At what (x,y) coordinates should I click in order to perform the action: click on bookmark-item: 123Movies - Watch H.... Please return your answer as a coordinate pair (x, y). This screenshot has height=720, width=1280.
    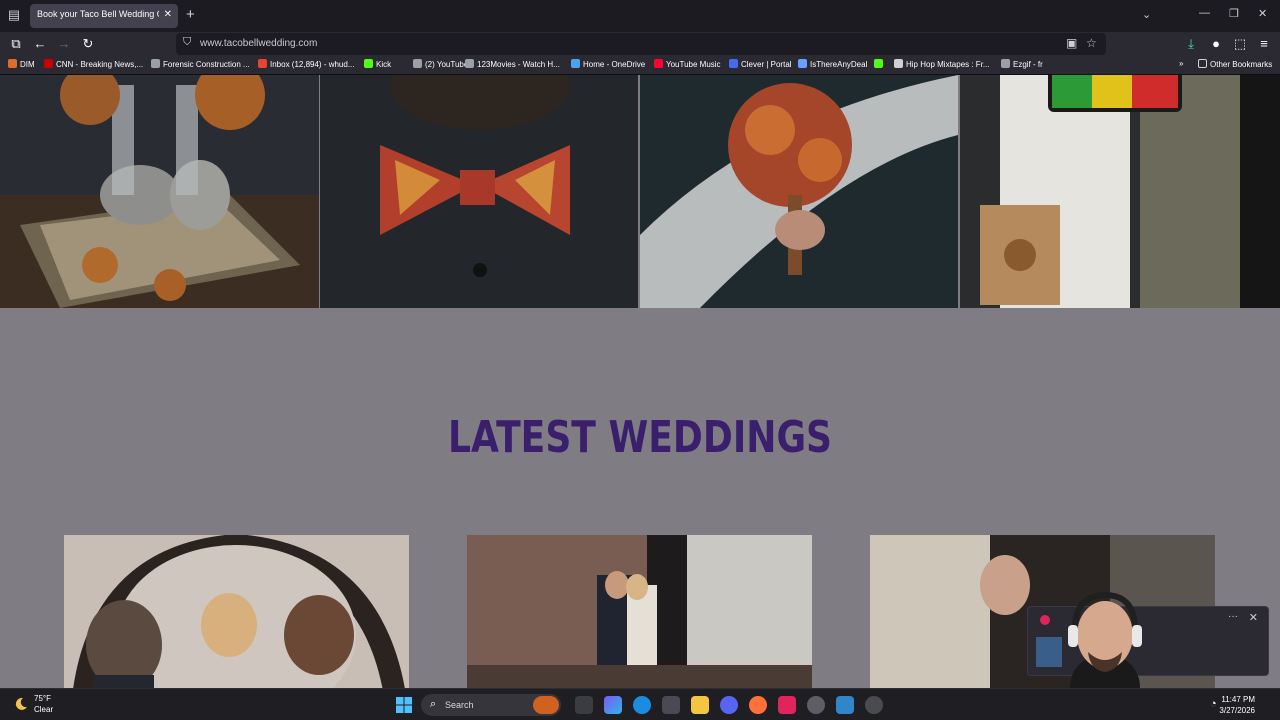
    Looking at the image, I should click on (512, 64).